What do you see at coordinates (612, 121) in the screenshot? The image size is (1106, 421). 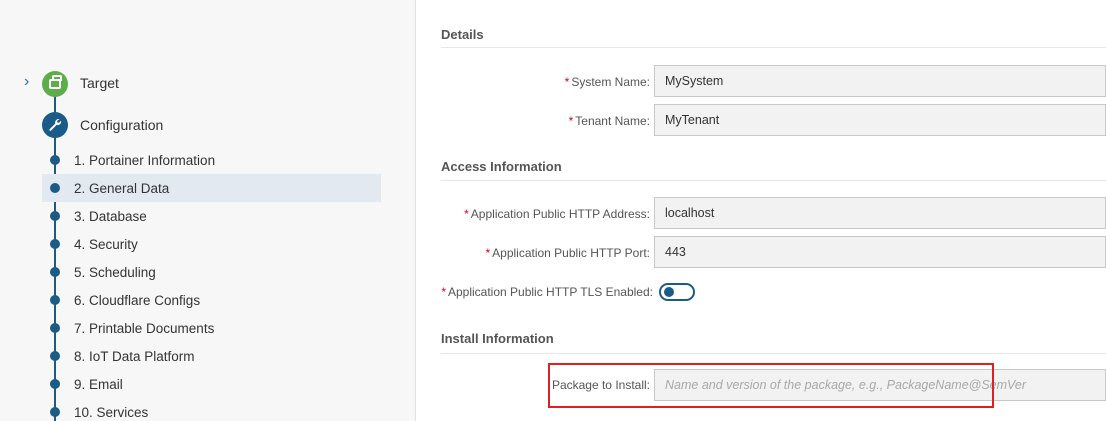 I see `tenant-name-label-text: Tenant Name:` at bounding box center [612, 121].